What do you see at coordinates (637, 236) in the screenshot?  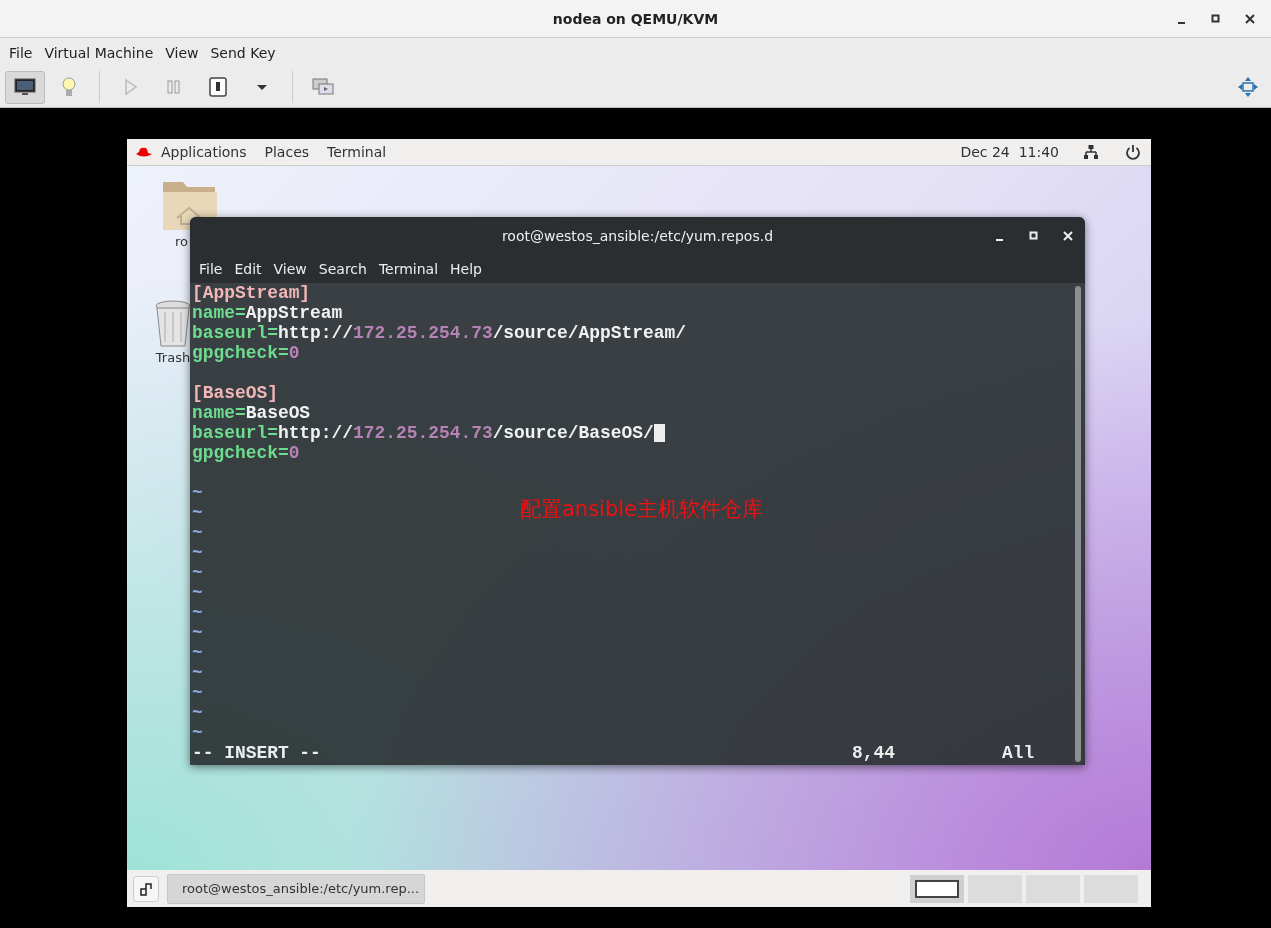 I see `terminal-title: root@westos_ansible:/etc/yum.repos.d` at bounding box center [637, 236].